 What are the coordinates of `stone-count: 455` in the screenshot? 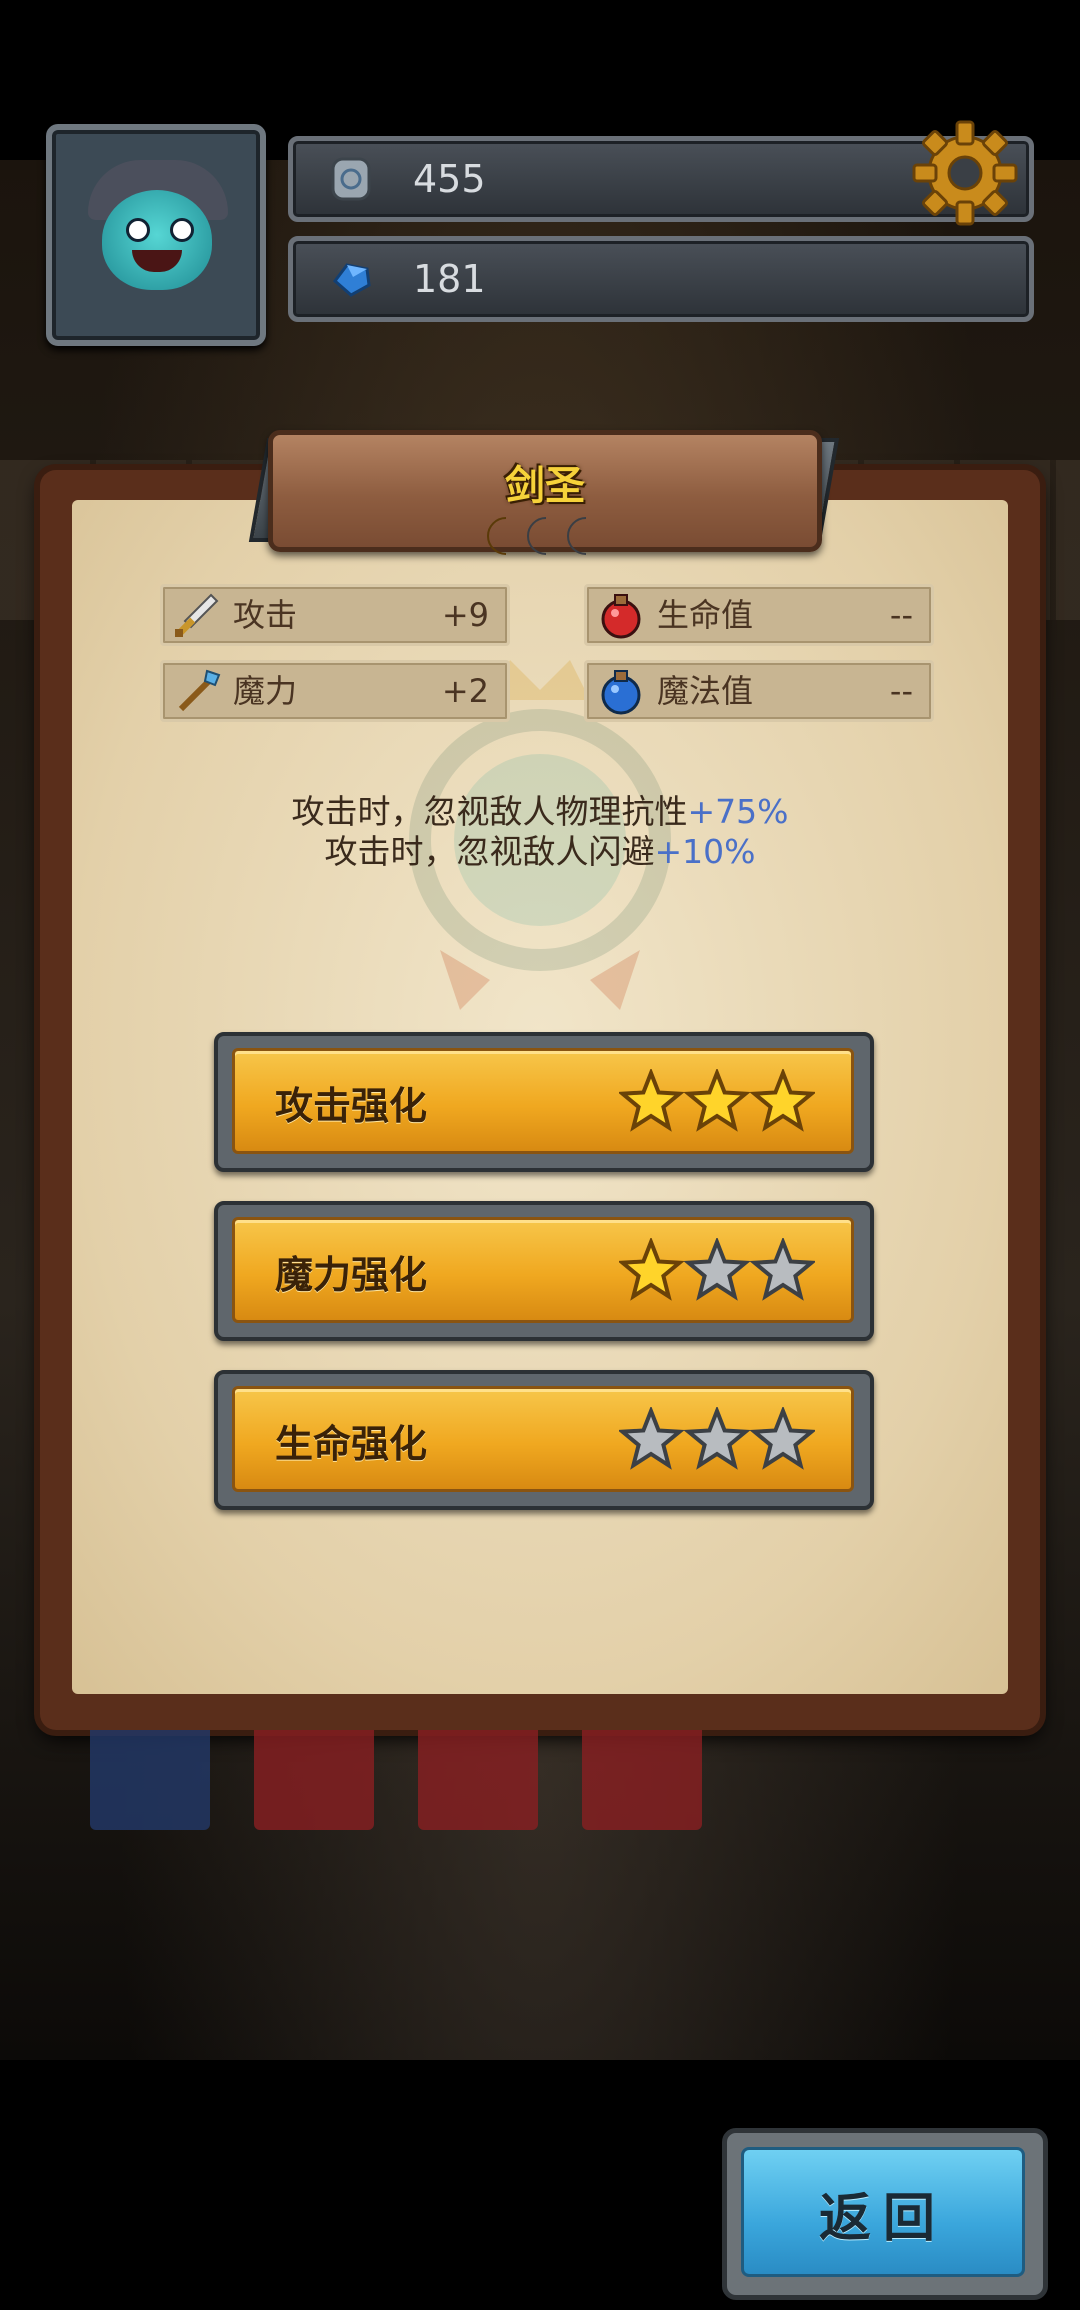 It's located at (449, 179).